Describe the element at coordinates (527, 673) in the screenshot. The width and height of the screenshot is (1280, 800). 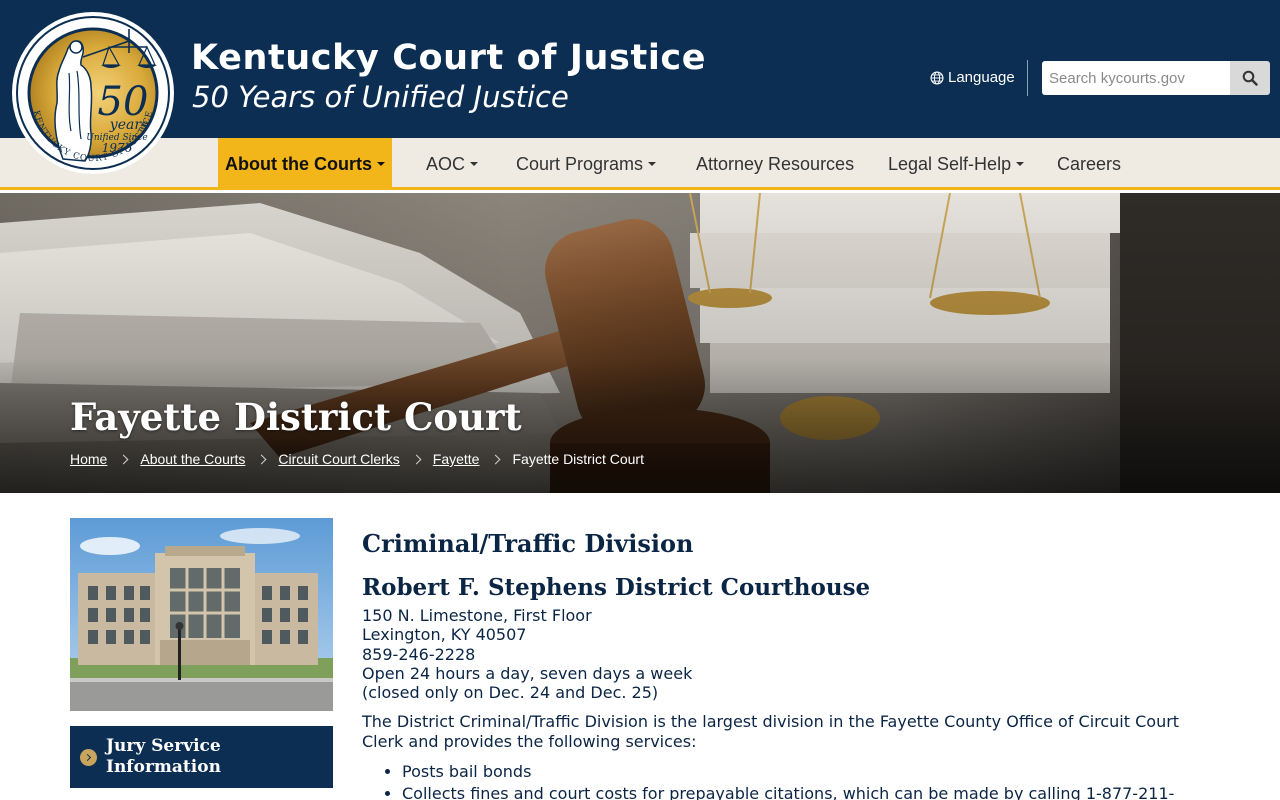
I see `hours-line: Open 24 hours a day, seven days a week` at that location.